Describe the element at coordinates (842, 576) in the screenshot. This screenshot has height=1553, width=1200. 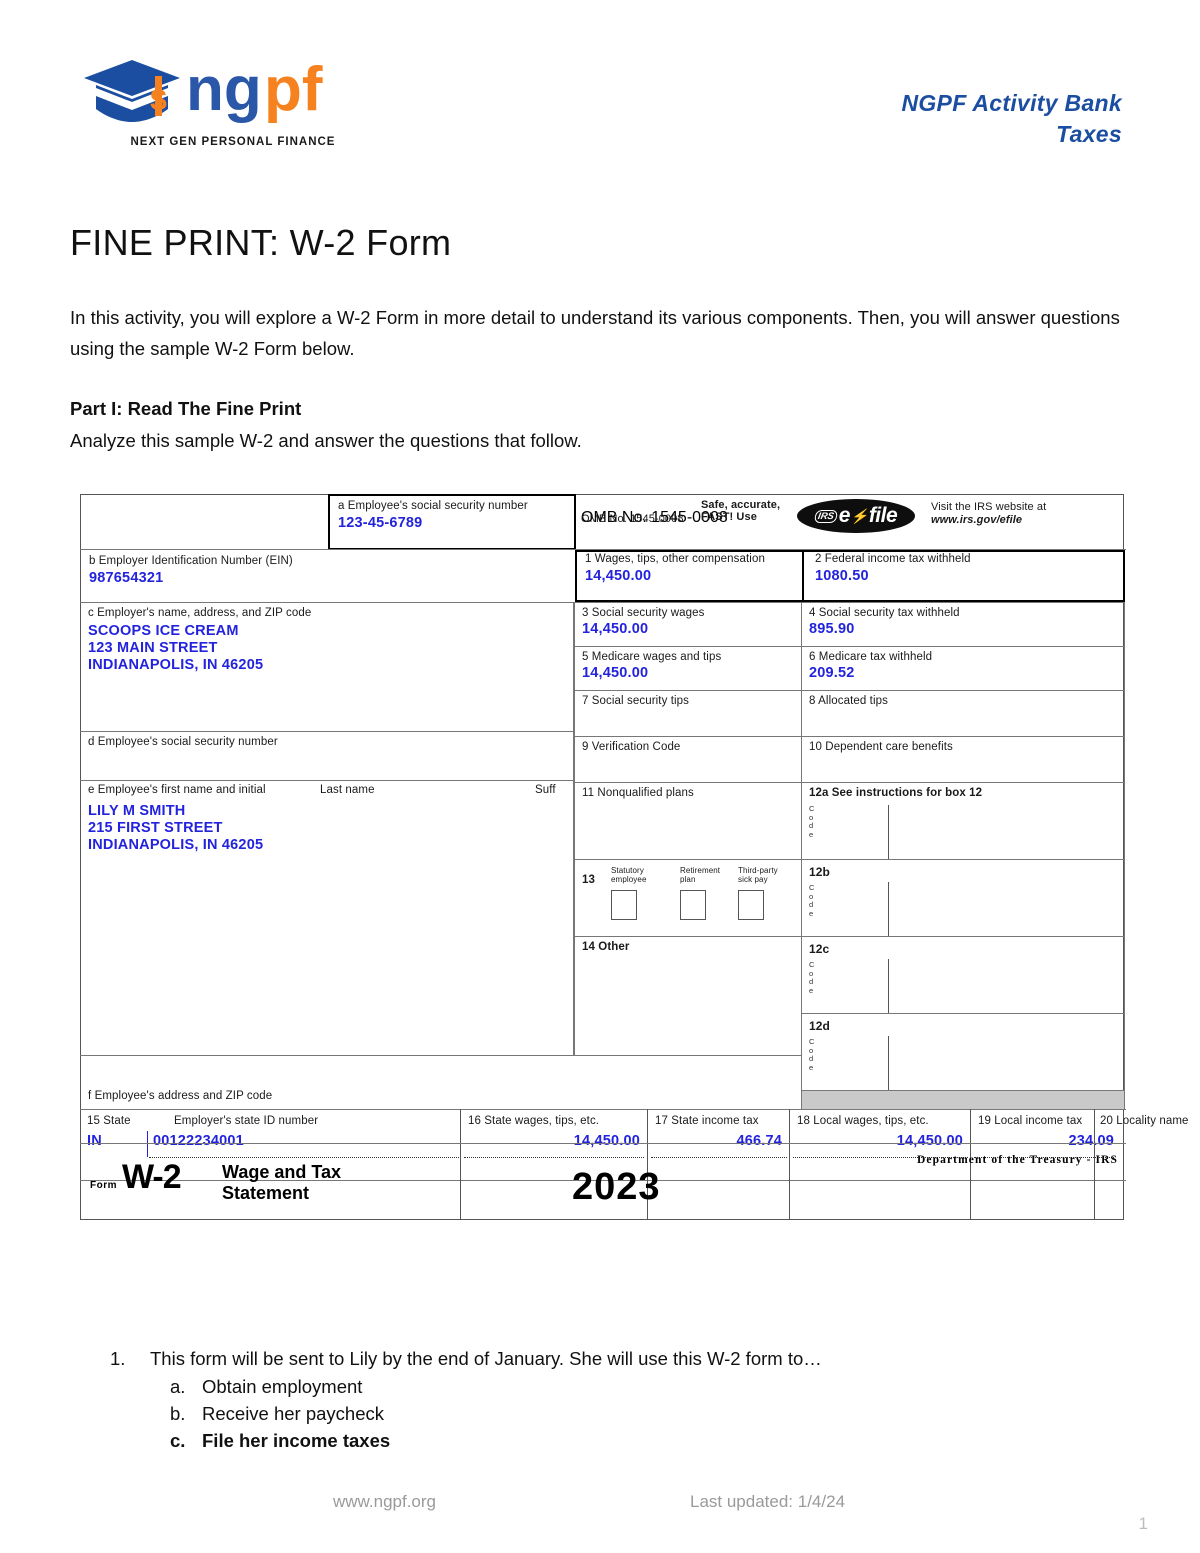
I see `box-2-value: 1080.50` at that location.